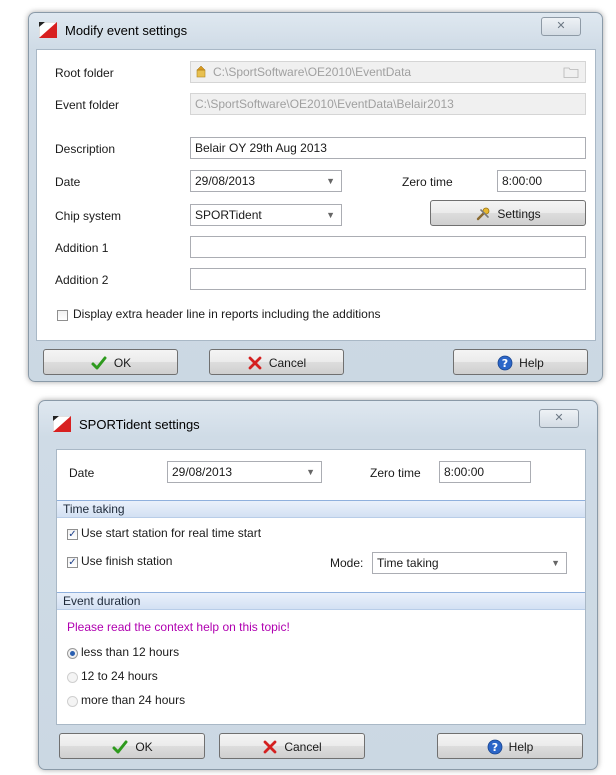  Describe the element at coordinates (130, 652) in the screenshot. I see `duration-option-label: less than 12 hours` at that location.